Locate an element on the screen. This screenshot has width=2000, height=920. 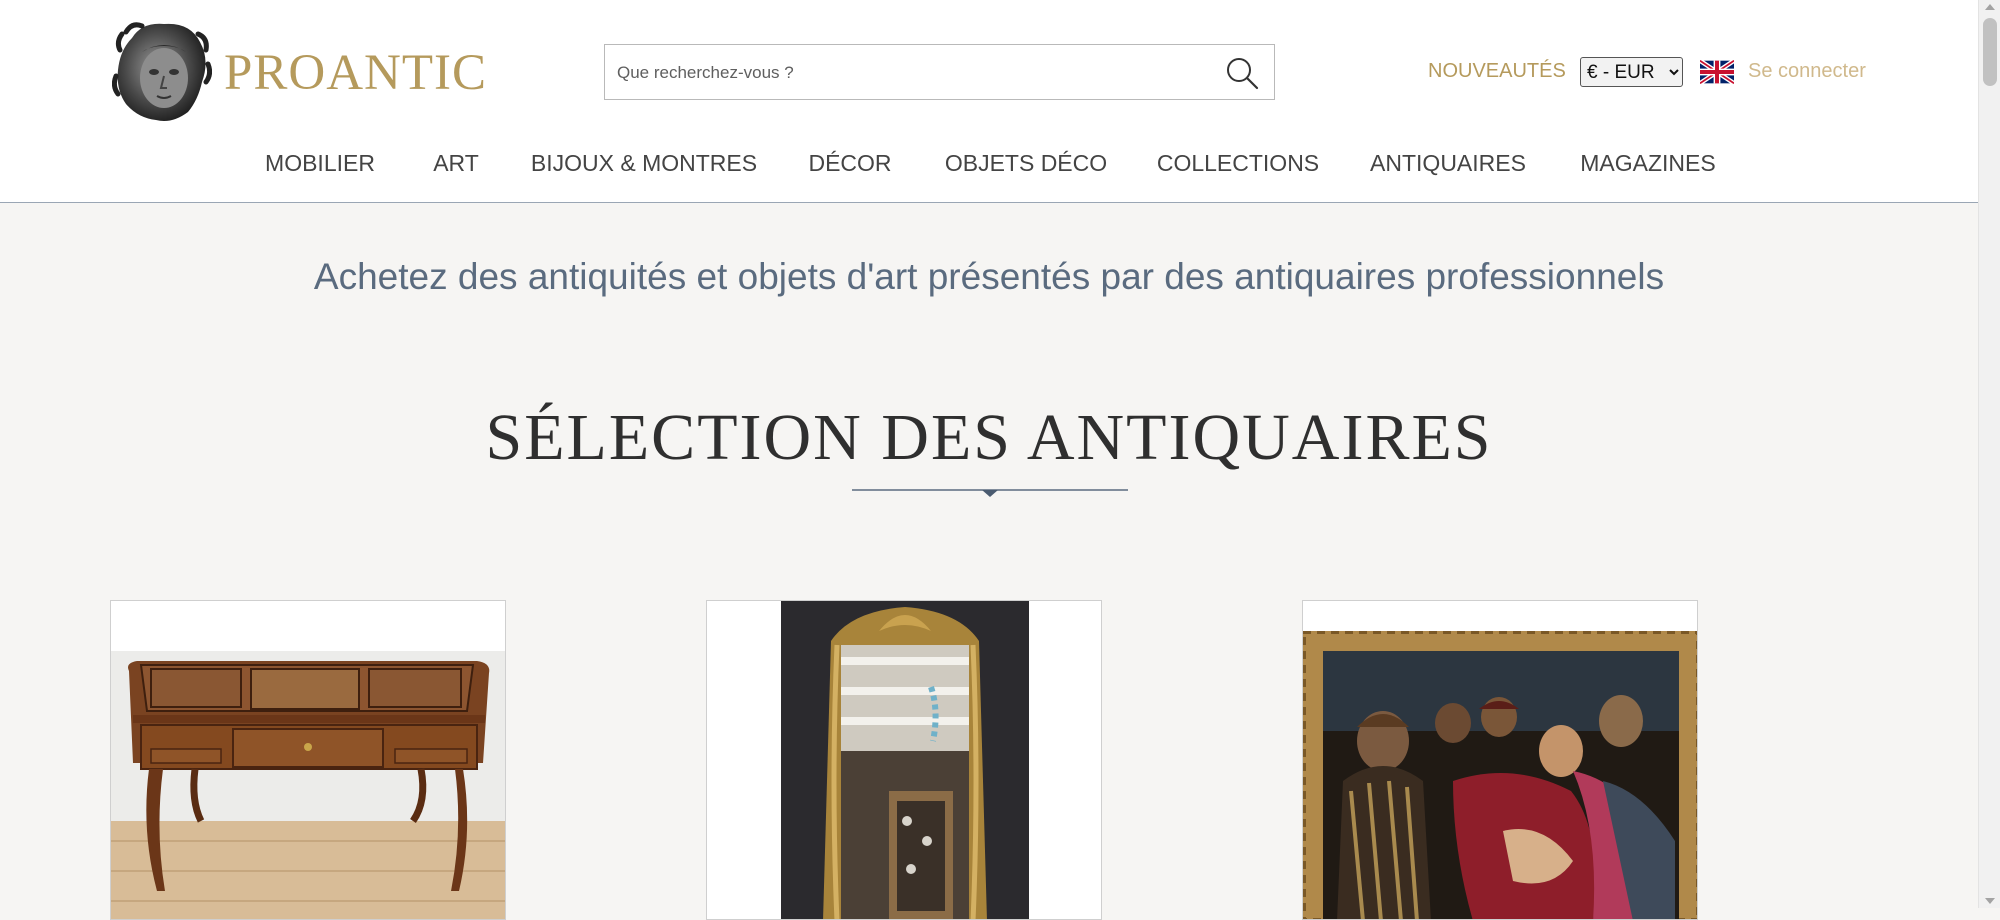
product-card-dressing-table is located at coordinates (308, 760).